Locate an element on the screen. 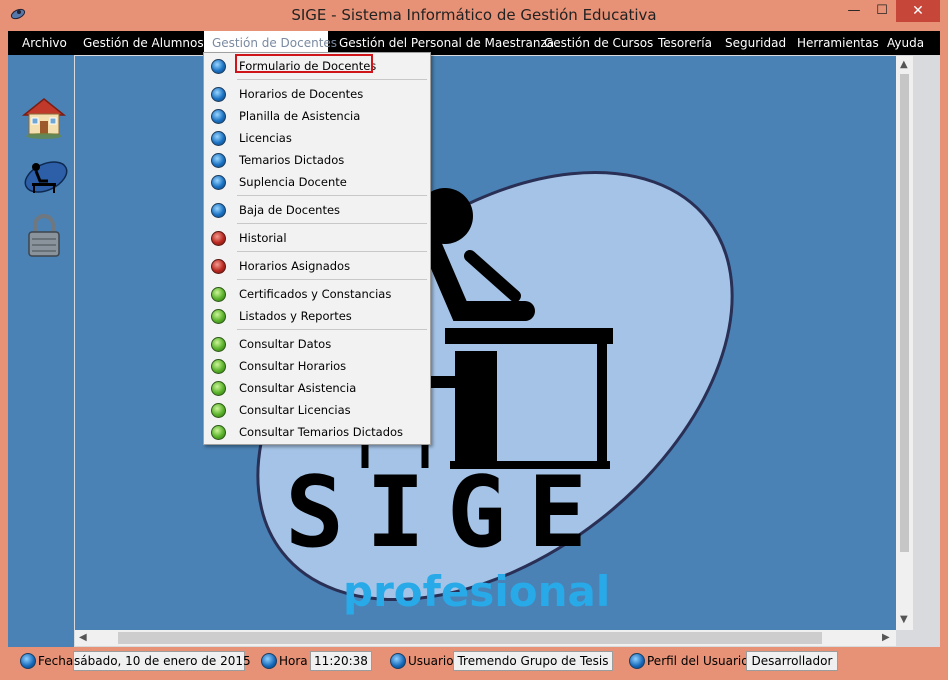 This screenshot has height=680, width=948. menu-historial: Historial is located at coordinates (317, 238).